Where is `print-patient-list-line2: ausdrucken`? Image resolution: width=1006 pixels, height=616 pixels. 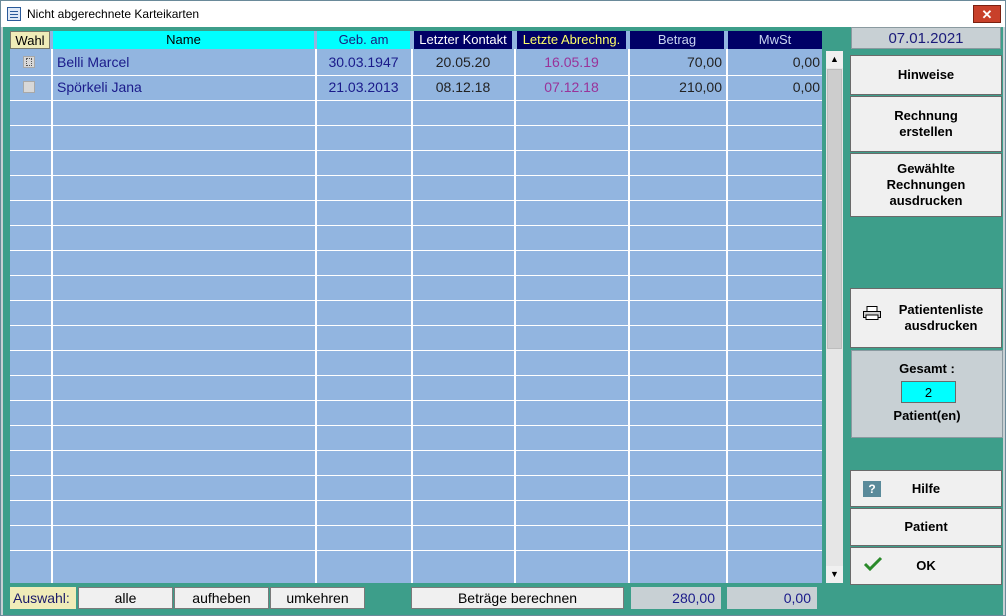
print-patient-list-line2: ausdrucken is located at coordinates (941, 325).